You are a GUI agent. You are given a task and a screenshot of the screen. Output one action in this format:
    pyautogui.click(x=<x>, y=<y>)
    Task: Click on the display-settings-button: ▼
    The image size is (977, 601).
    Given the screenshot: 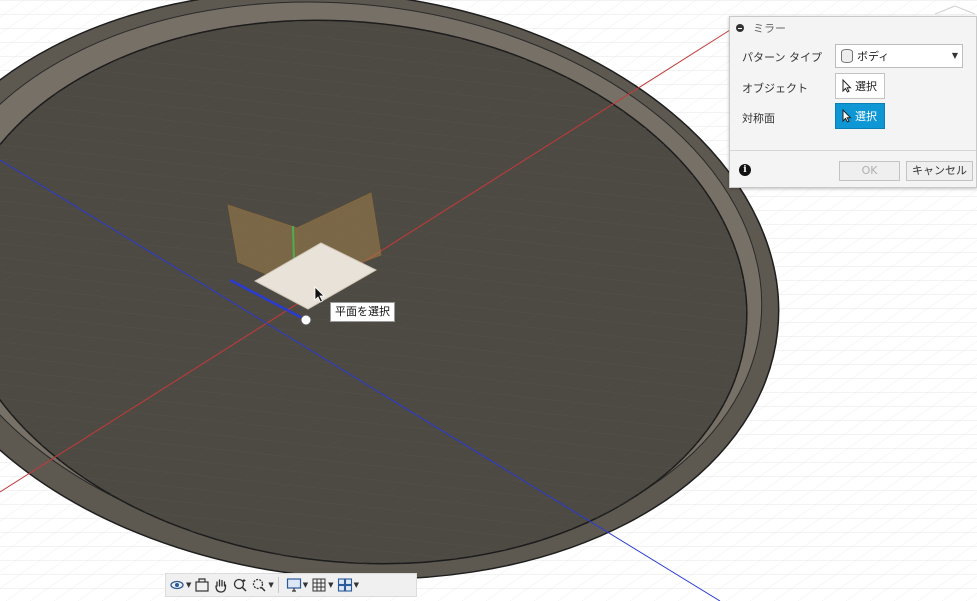 What is the action you would take?
    pyautogui.click(x=297, y=585)
    